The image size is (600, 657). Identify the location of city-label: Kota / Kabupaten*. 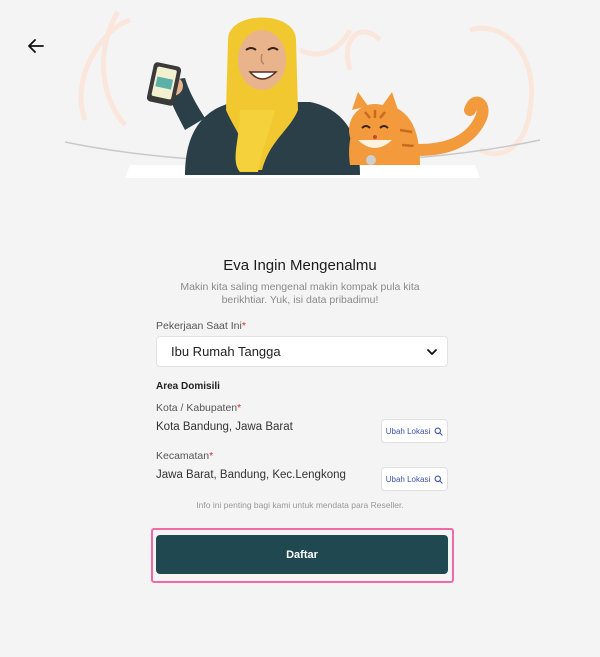
(198, 408).